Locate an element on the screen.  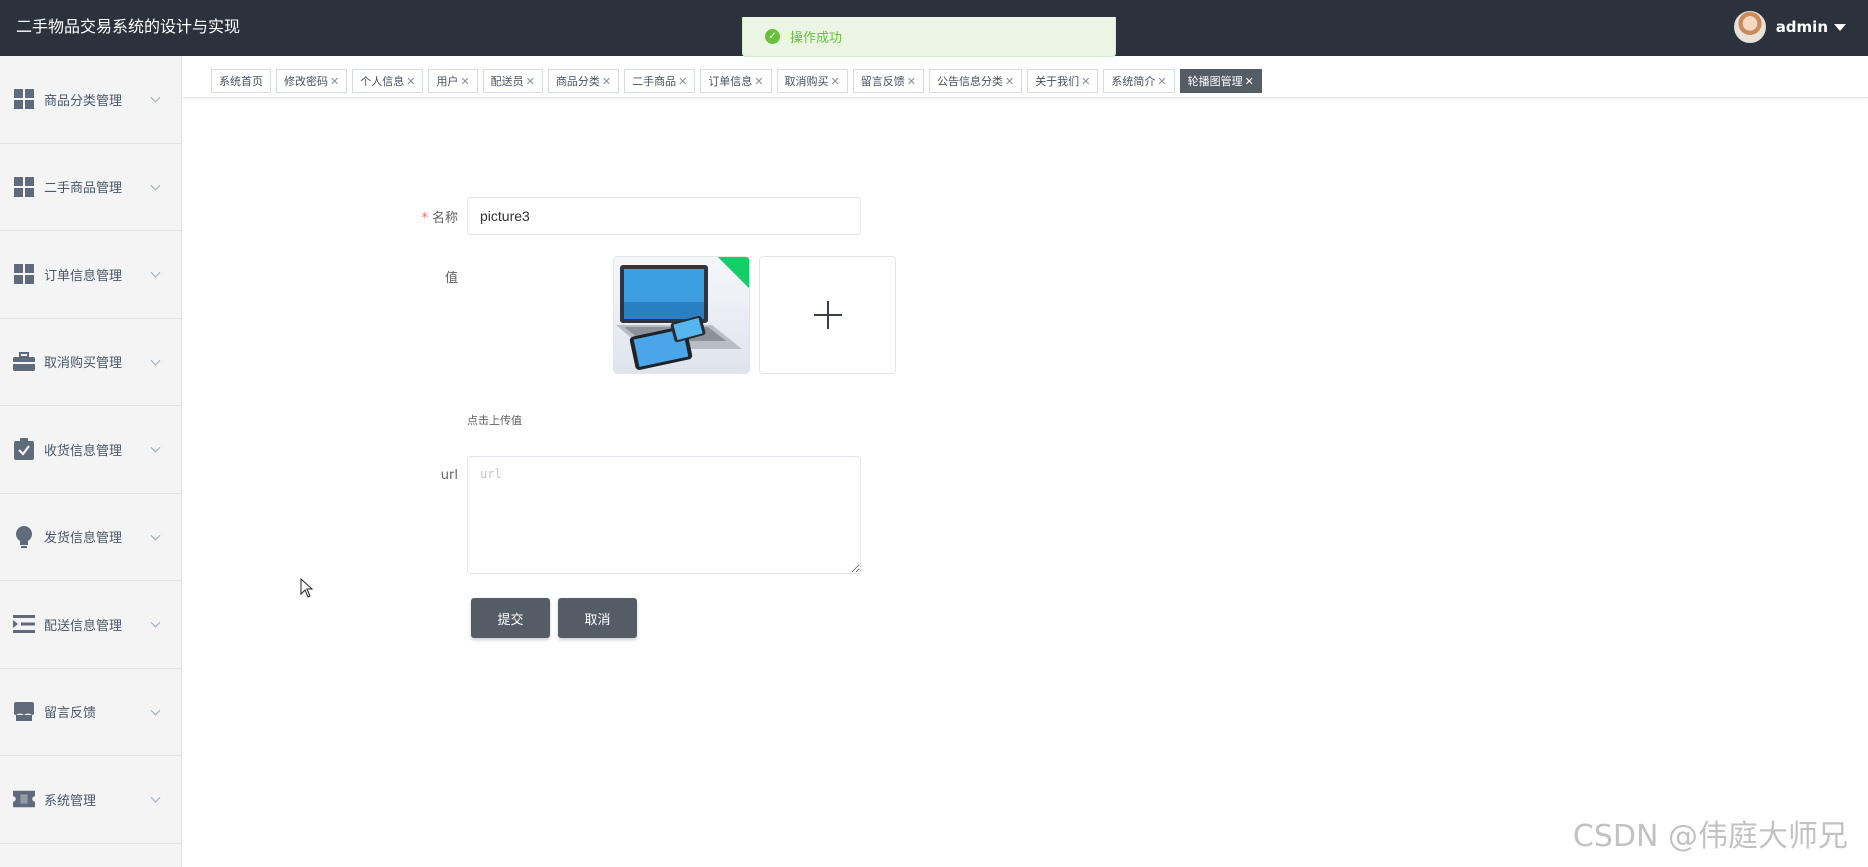
caret-down-icon is located at coordinates (1840, 27).